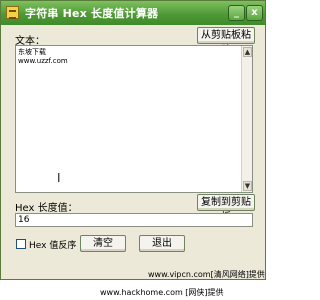 The width and height of the screenshot is (320, 300). I want to click on scroll-down-icon: ▼, so click(247, 186).